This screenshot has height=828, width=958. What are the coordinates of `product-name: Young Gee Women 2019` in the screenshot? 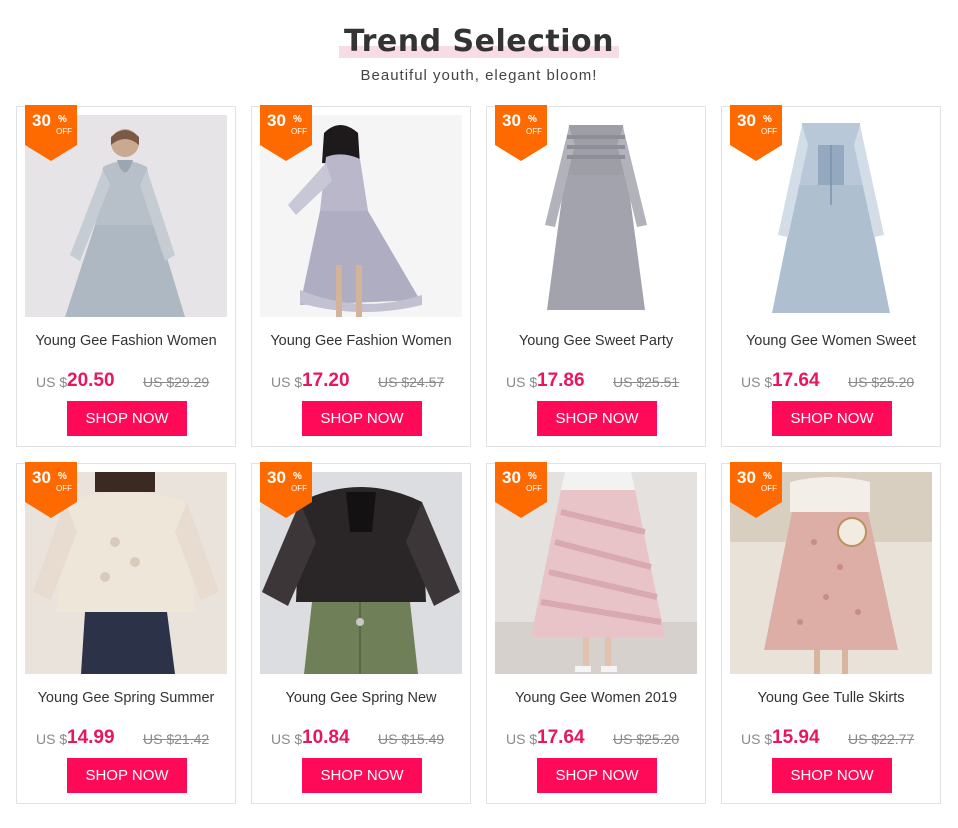 It's located at (596, 698).